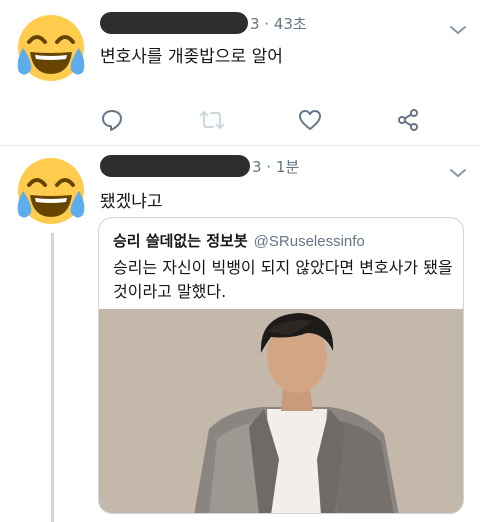  What do you see at coordinates (278, 23) in the screenshot?
I see `tweet-timestamp: 3 · 43초` at bounding box center [278, 23].